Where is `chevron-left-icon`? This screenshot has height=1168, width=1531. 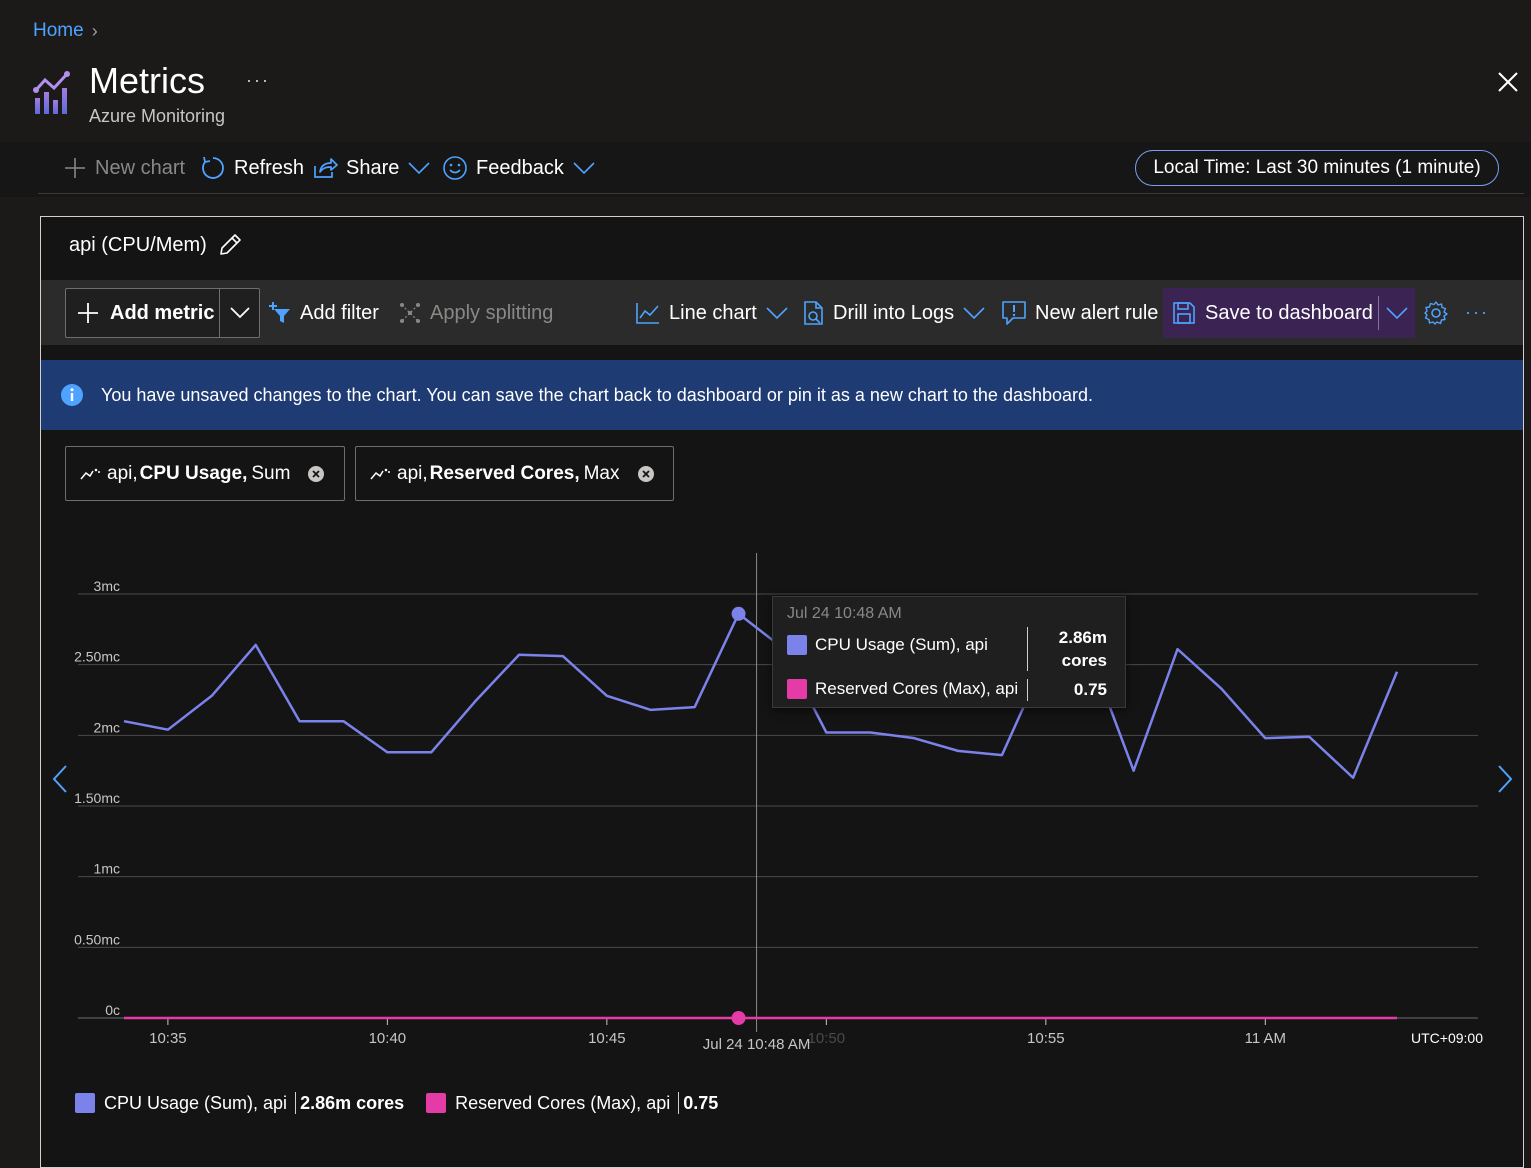
chevron-left-icon is located at coordinates (60, 779).